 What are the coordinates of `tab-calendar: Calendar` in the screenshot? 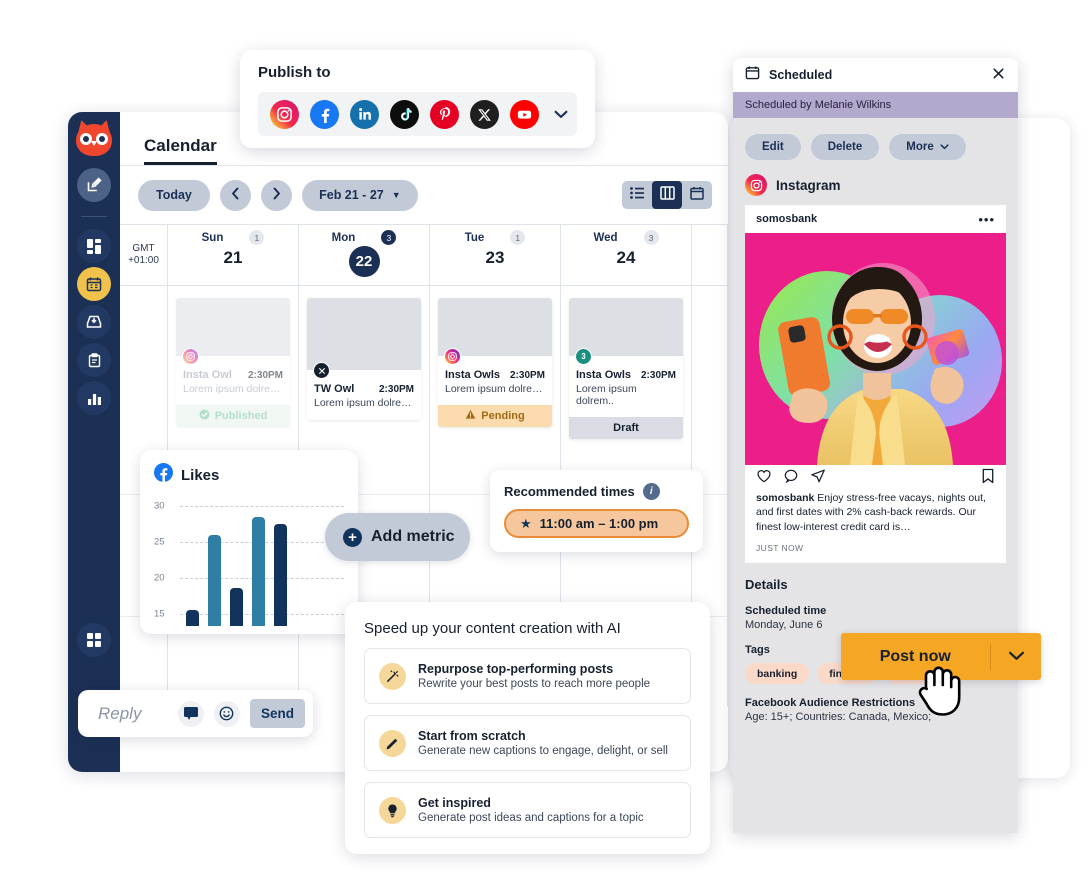 It's located at (180, 150).